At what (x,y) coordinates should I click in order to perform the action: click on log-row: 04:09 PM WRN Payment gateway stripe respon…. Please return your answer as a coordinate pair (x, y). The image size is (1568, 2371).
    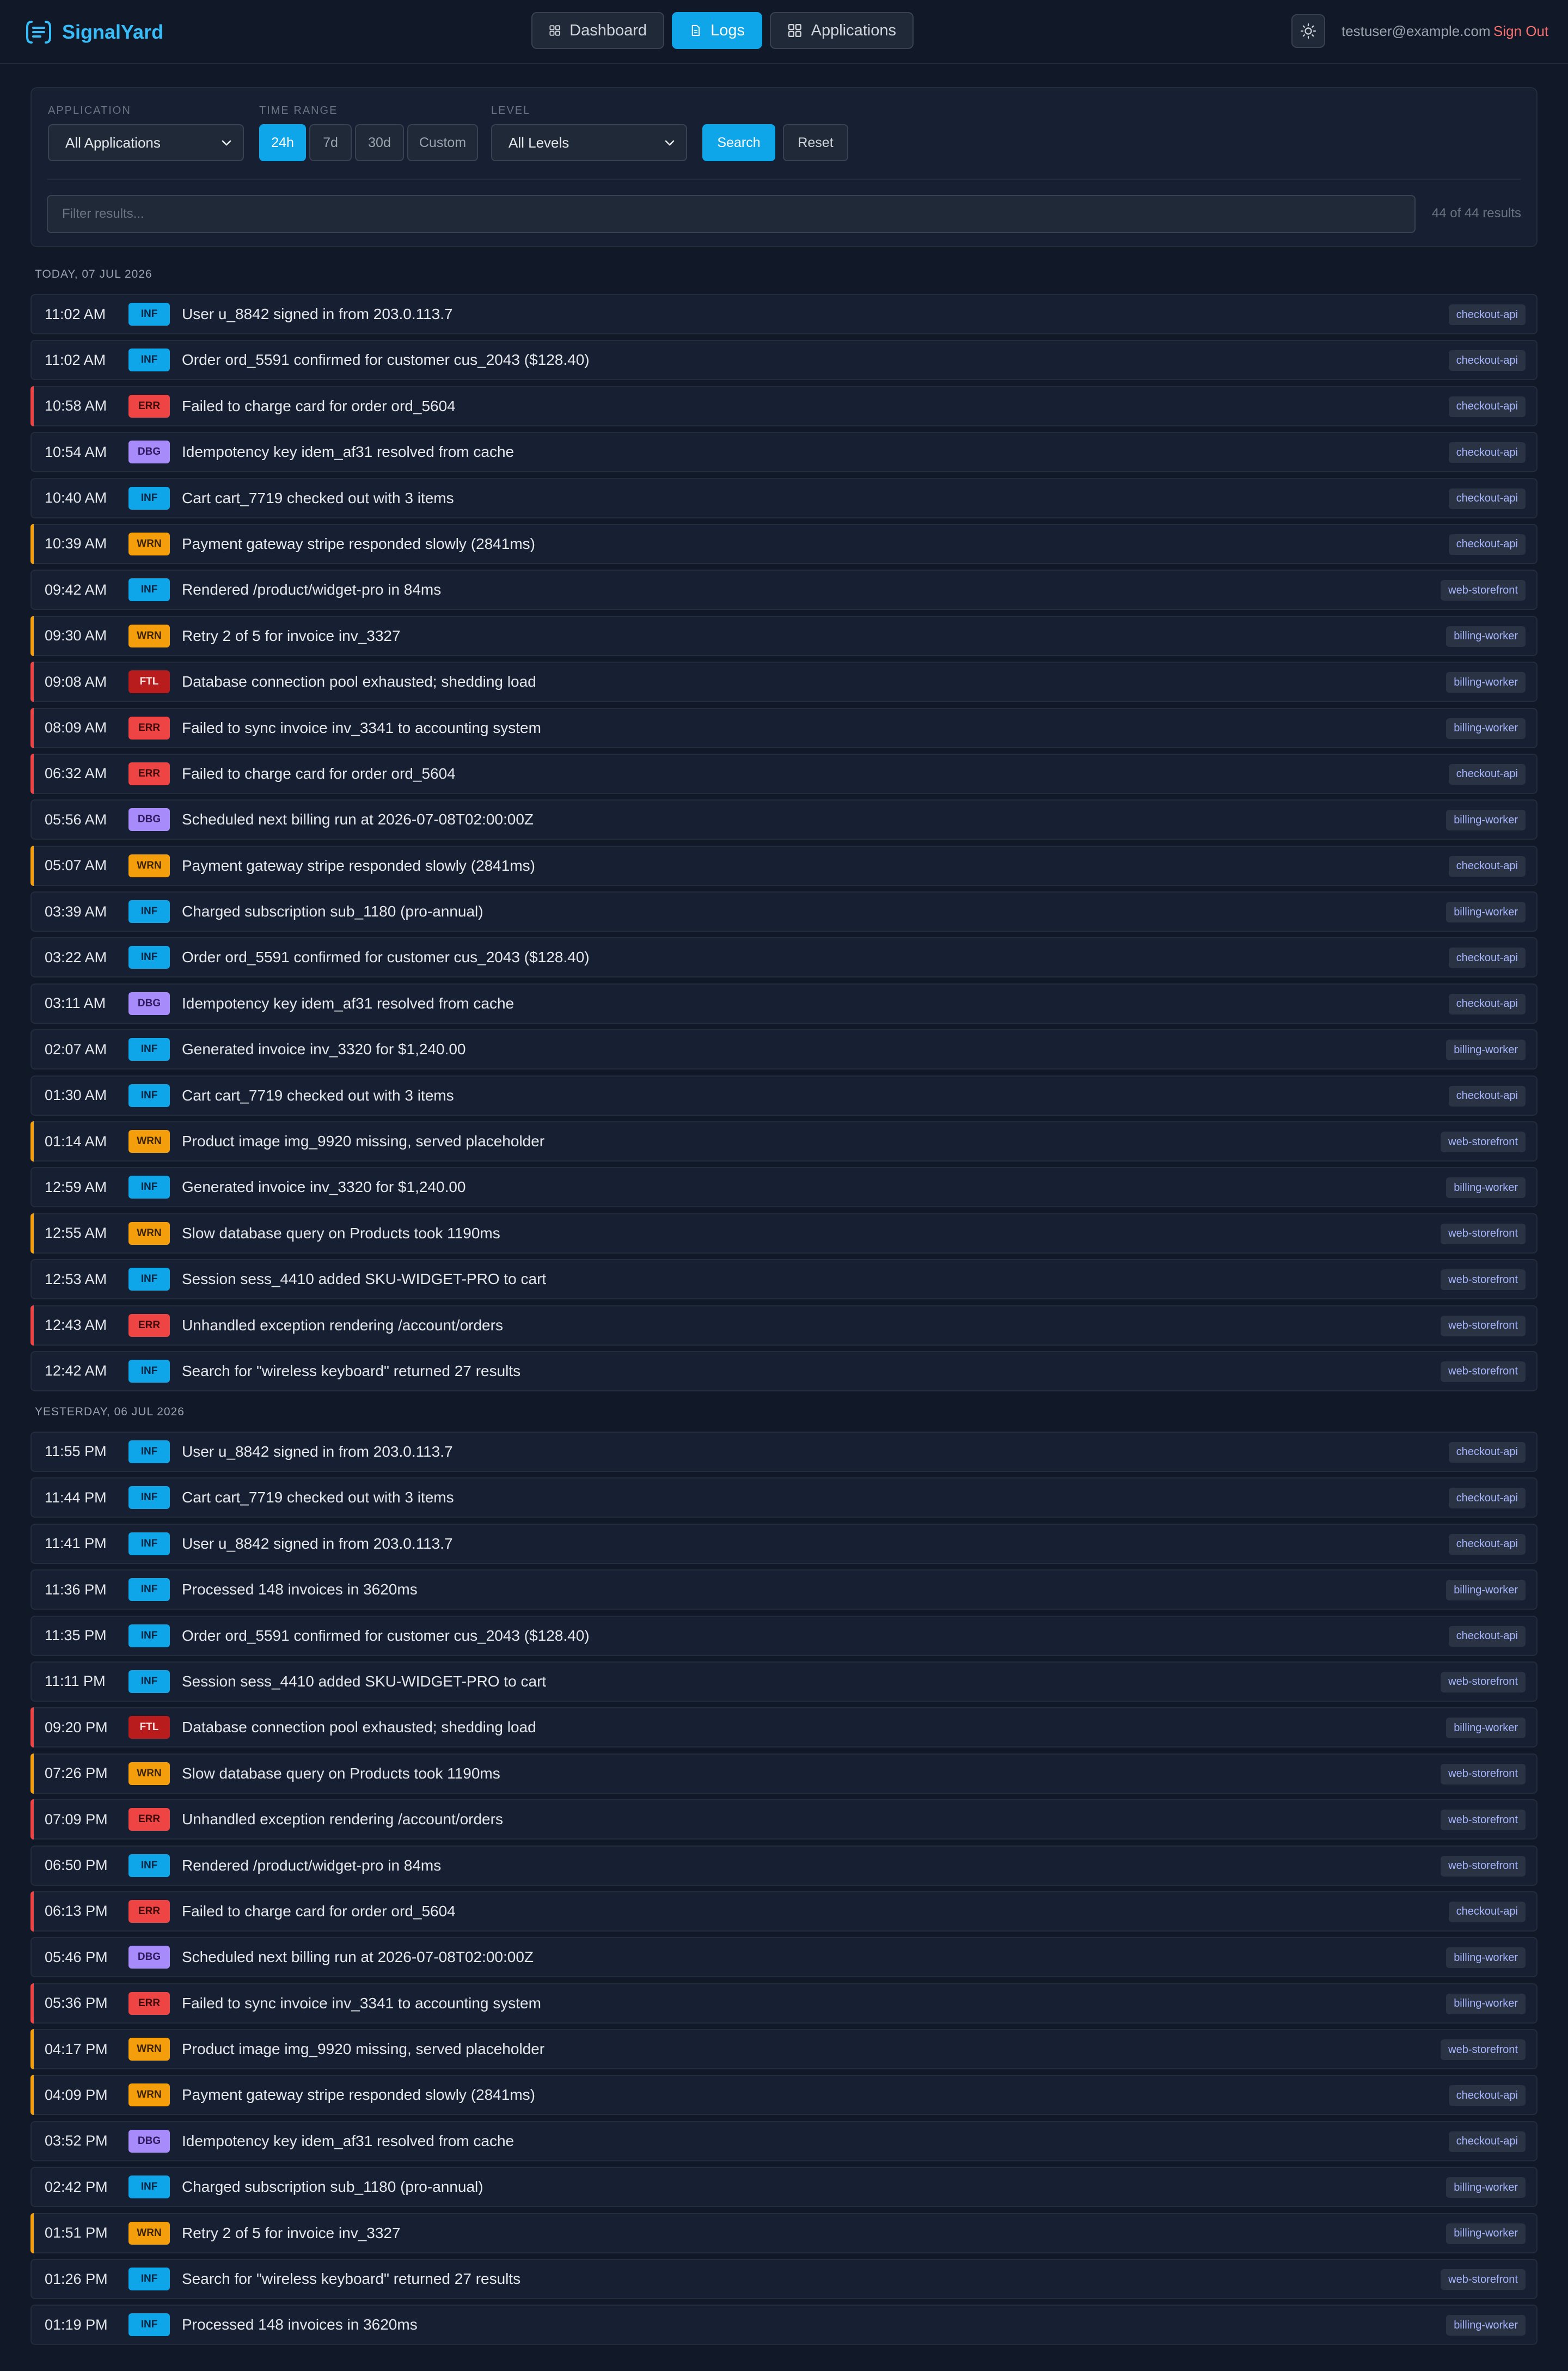
    Looking at the image, I should click on (784, 2095).